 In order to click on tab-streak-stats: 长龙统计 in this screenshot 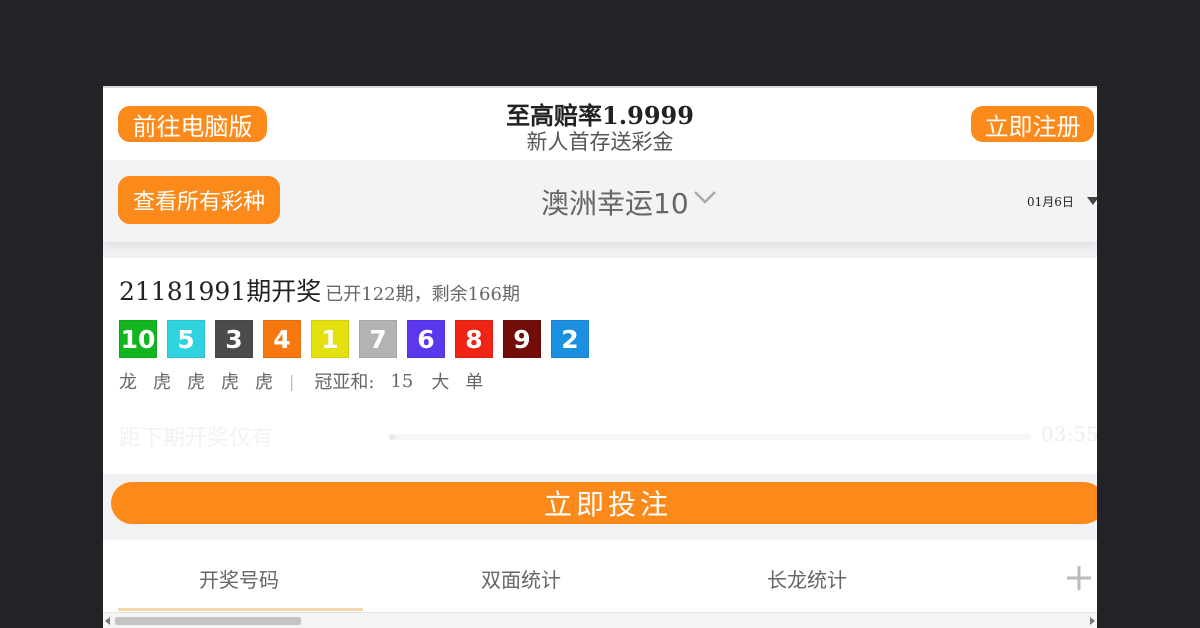, I will do `click(807, 578)`.